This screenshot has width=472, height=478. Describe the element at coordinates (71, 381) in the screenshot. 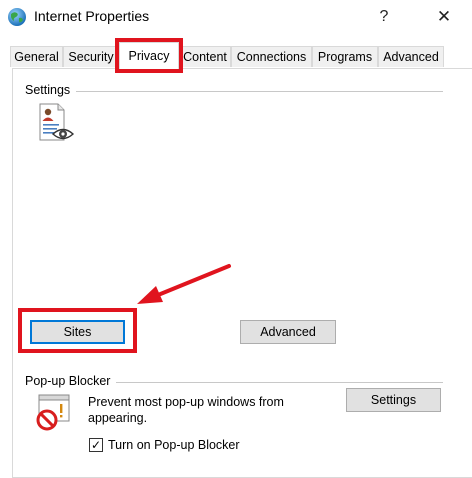

I see `popup-blocker-group-label: Pop-up Blocker` at that location.